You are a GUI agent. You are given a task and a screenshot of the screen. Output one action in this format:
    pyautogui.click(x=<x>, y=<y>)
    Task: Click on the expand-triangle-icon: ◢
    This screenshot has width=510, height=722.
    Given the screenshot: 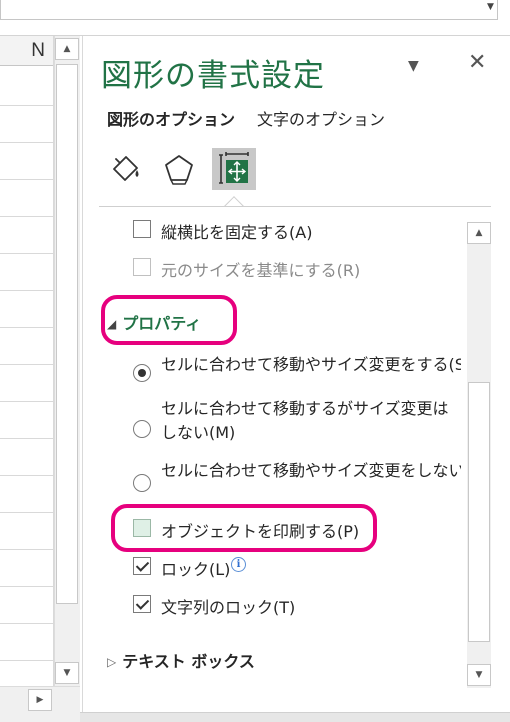 What is the action you would take?
    pyautogui.click(x=112, y=324)
    